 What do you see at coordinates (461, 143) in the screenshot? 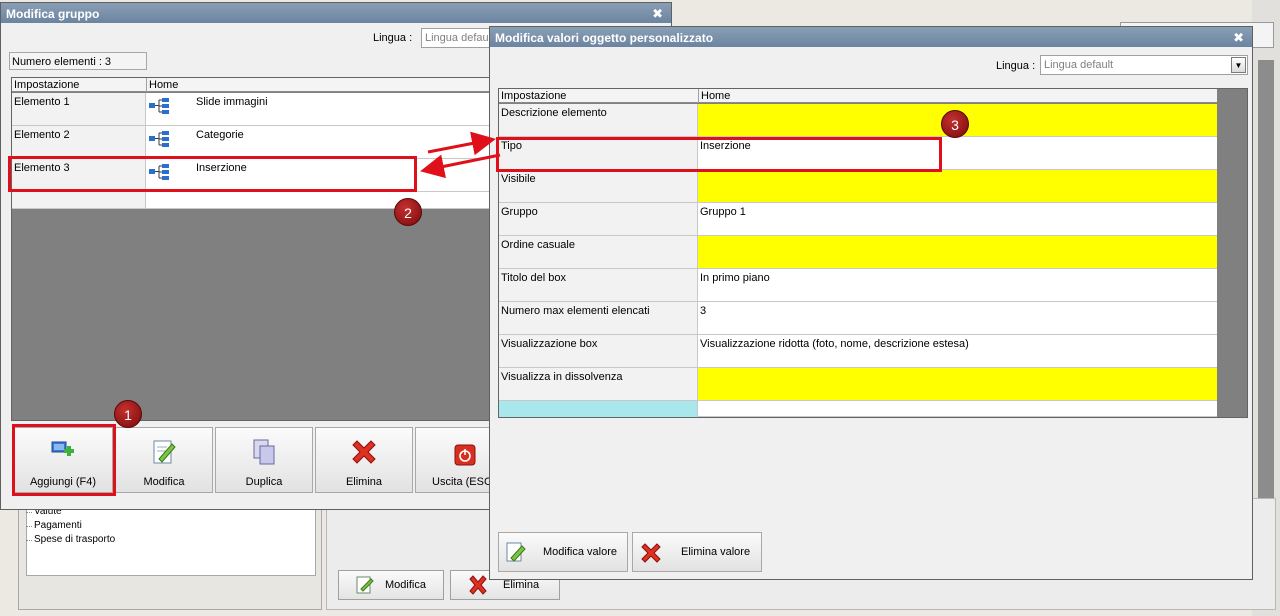
I see `arrow-to-tipo` at bounding box center [461, 143].